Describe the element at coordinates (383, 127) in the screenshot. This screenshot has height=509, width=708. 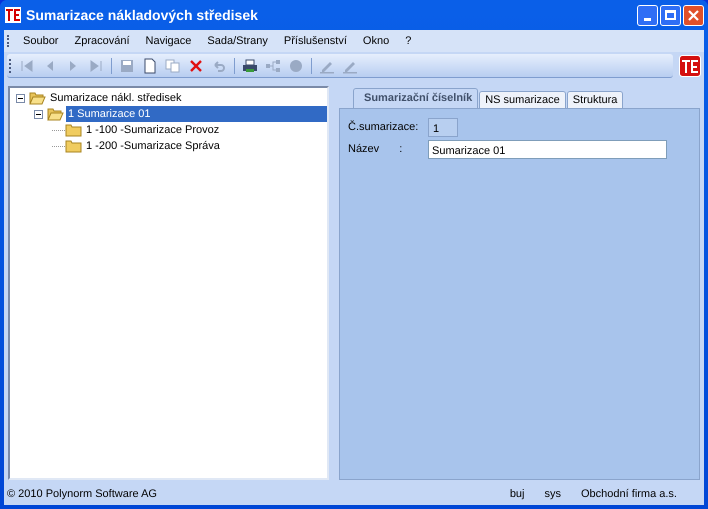
I see `field-label: Č.sumarizace:` at that location.